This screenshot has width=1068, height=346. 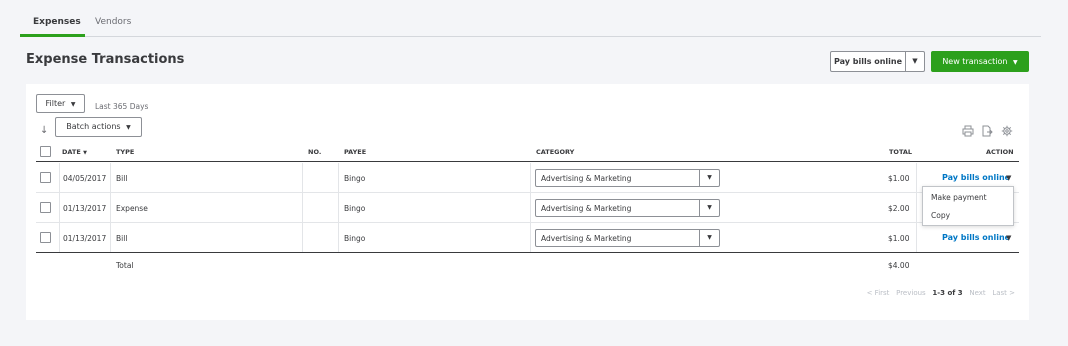 What do you see at coordinates (555, 152) in the screenshot?
I see `column-header-category: CATEGORY` at bounding box center [555, 152].